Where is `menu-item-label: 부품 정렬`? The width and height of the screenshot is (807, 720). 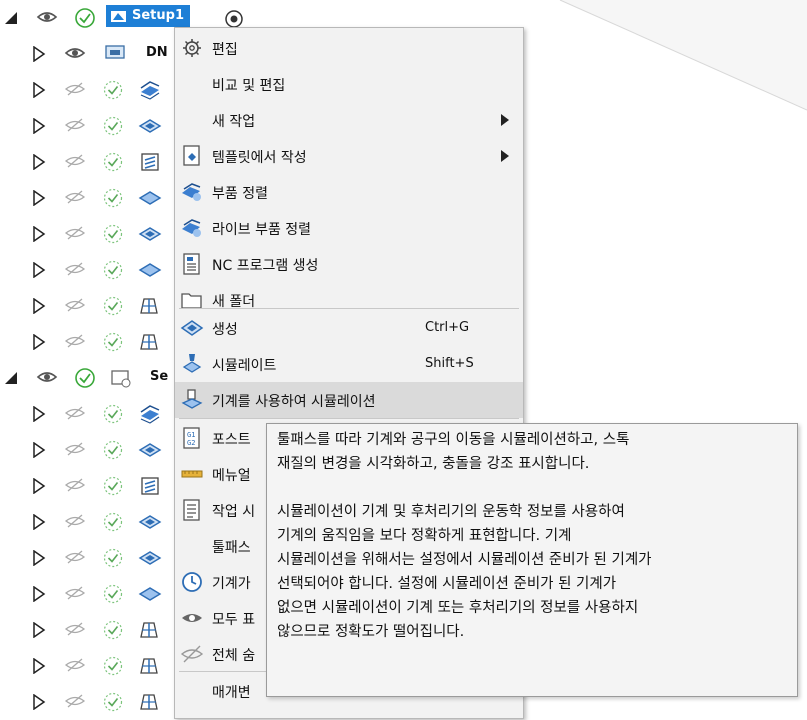 menu-item-label: 부품 정렬 is located at coordinates (240, 194).